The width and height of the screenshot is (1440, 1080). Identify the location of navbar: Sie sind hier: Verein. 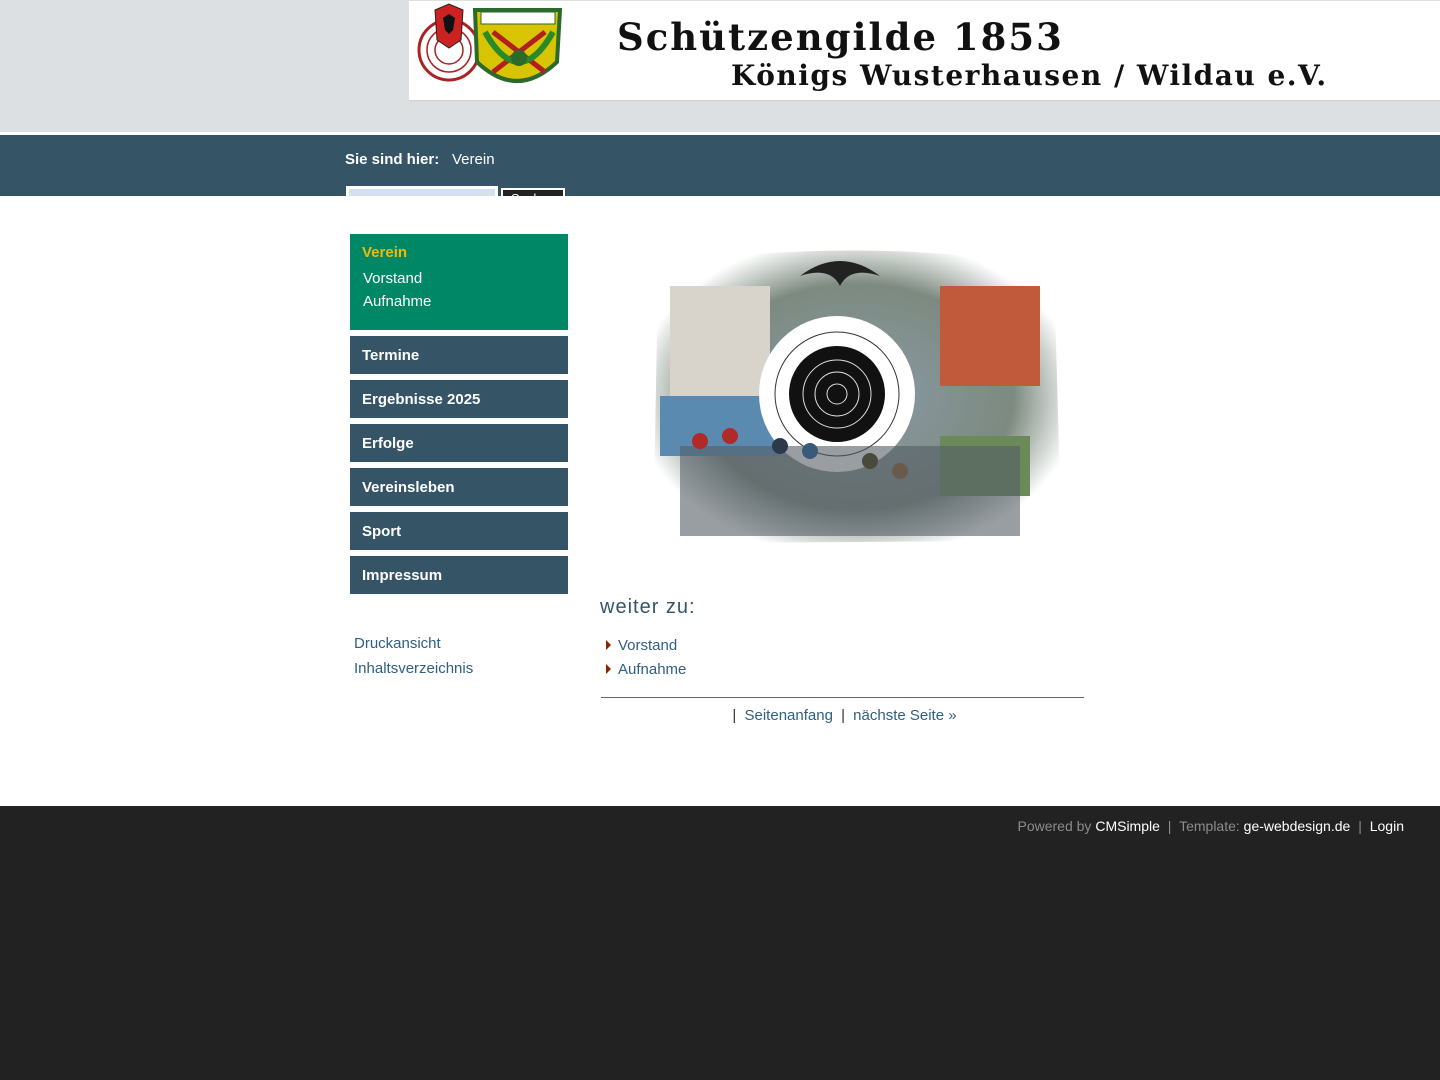
(720, 172).